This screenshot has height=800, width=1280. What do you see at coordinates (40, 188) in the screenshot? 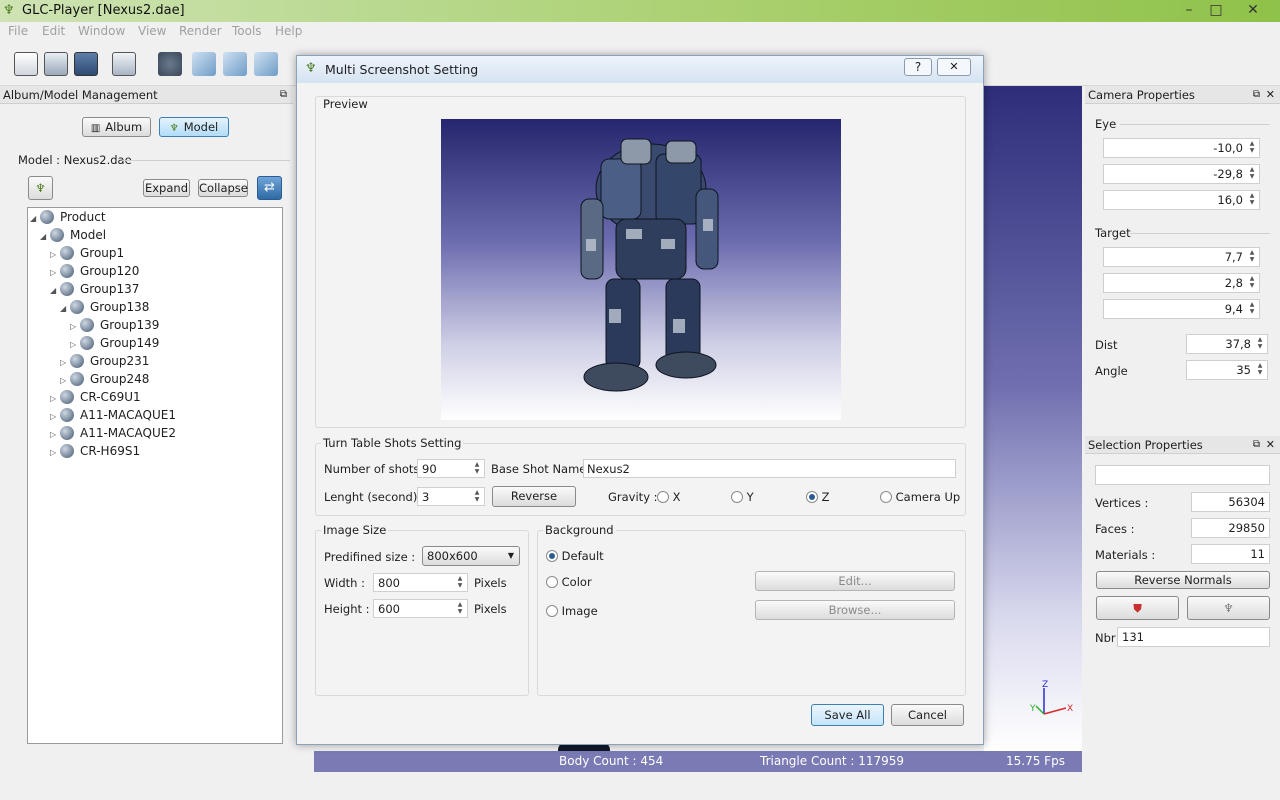
I see `model-properties-button: ♆` at bounding box center [40, 188].